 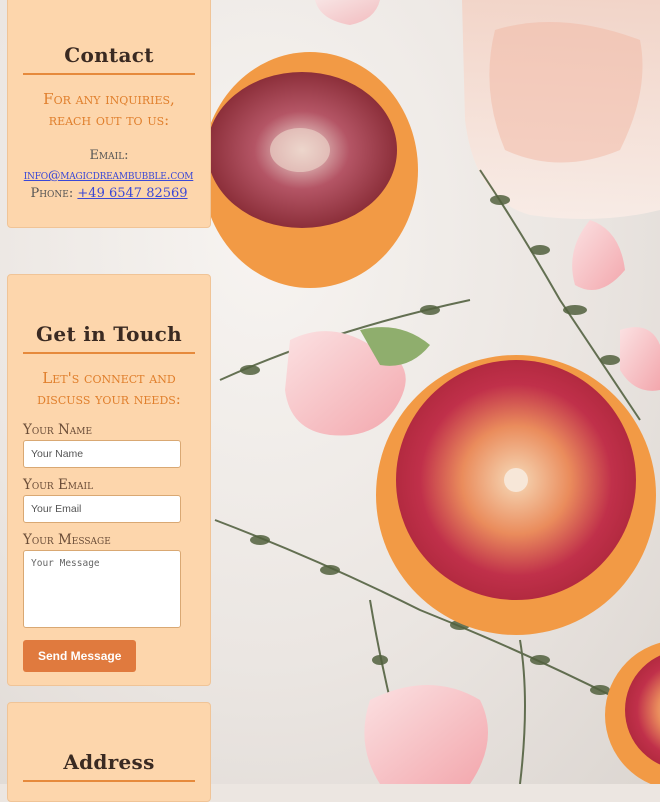 I want to click on address-title: Address, so click(x=109, y=766).